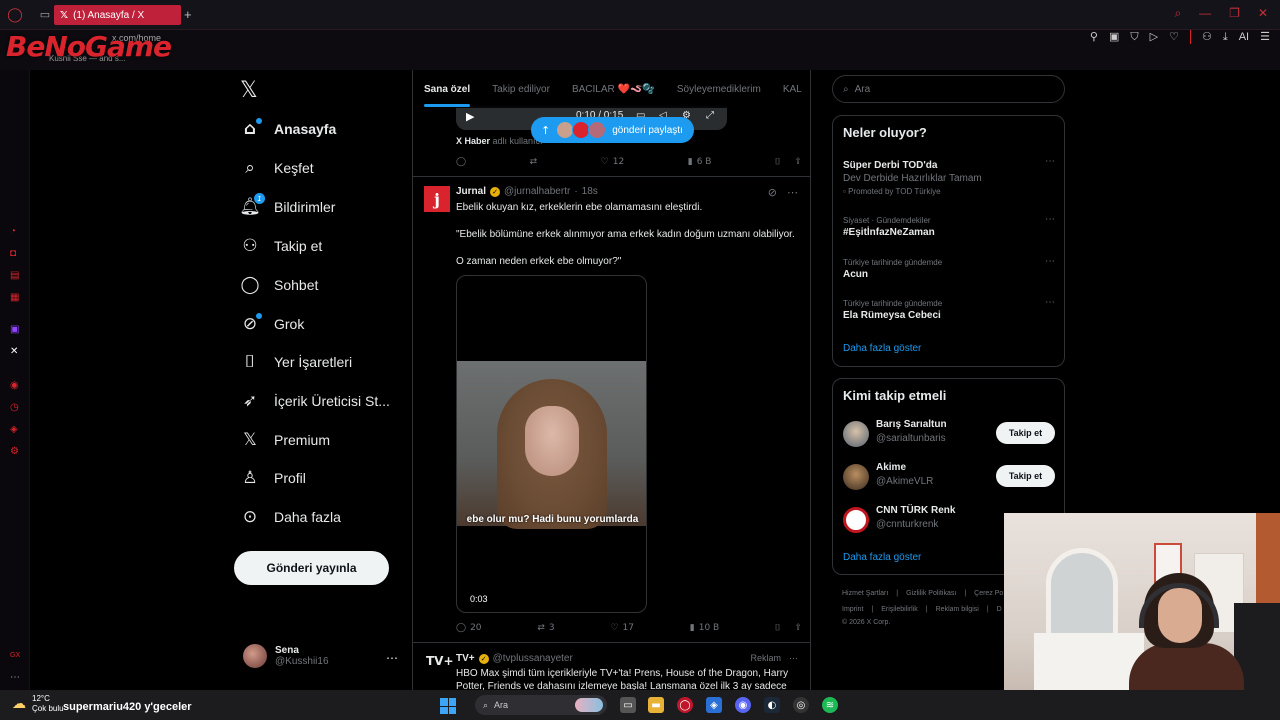 This screenshot has height=720, width=1280. What do you see at coordinates (287, 206) in the screenshot?
I see `nav-notifications: 🔔︎ 1 Bildirimler` at bounding box center [287, 206].